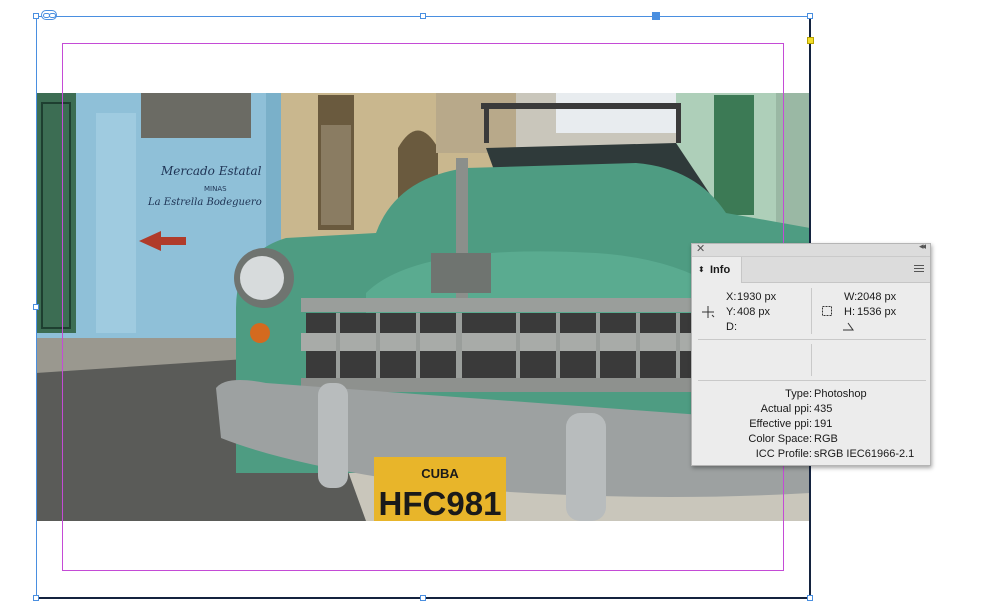 This screenshot has height=615, width=991. Describe the element at coordinates (851, 297) in the screenshot. I see `w-label: W:` at that location.